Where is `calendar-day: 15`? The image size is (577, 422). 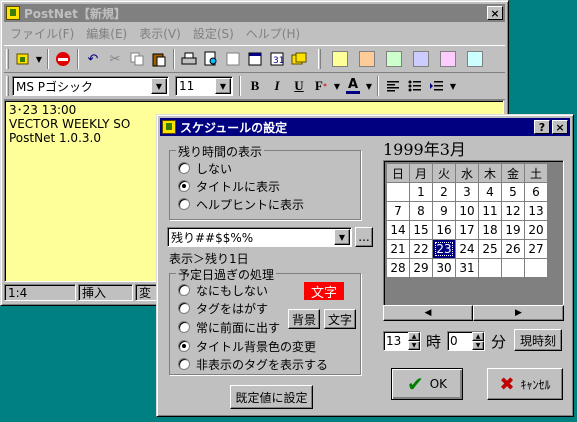
calendar-day: 15 is located at coordinates (421, 230).